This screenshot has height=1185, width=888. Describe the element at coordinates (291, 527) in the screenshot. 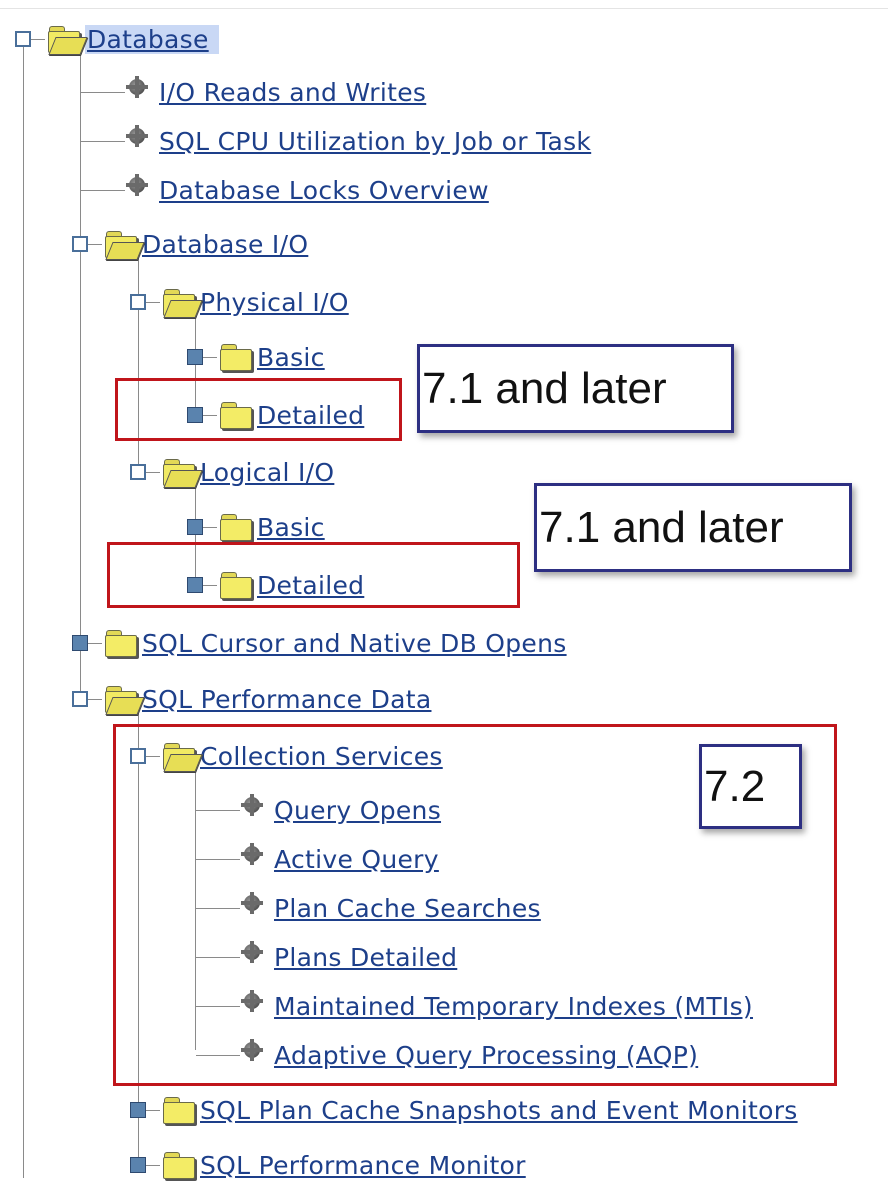

I see `tree-link-logical-basic: Basic` at that location.